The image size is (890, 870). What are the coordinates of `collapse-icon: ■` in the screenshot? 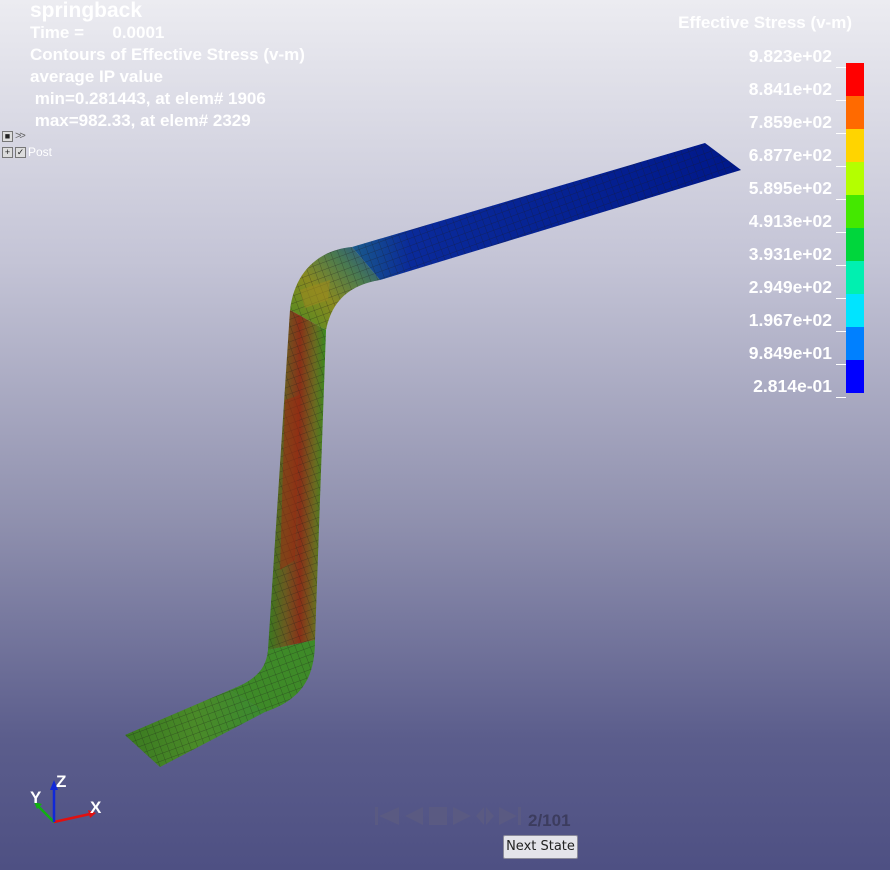 It's located at (7, 136).